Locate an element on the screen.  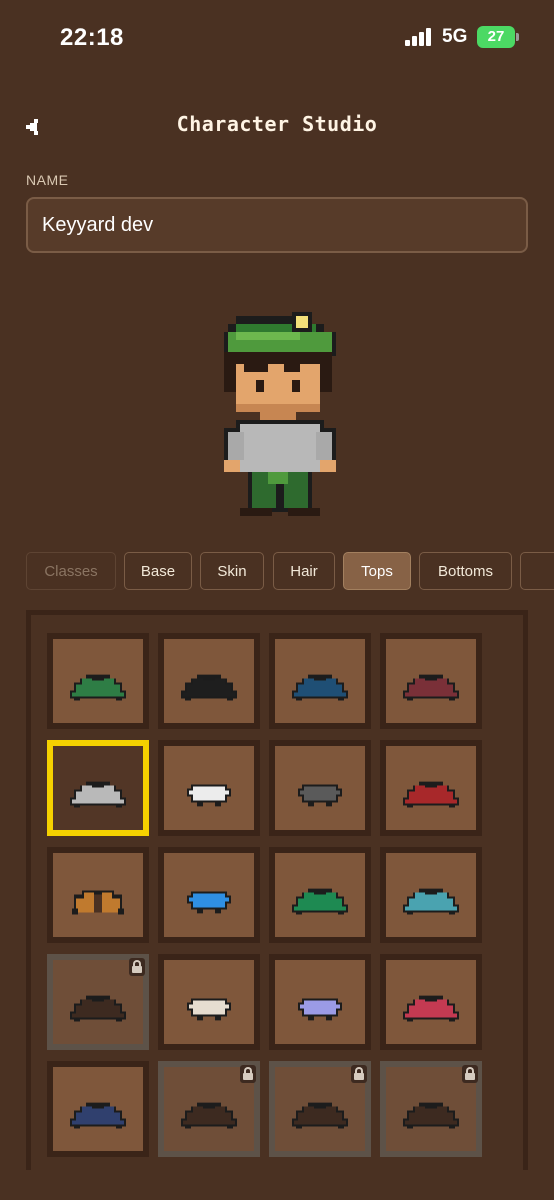
tab-more is located at coordinates (537, 571).